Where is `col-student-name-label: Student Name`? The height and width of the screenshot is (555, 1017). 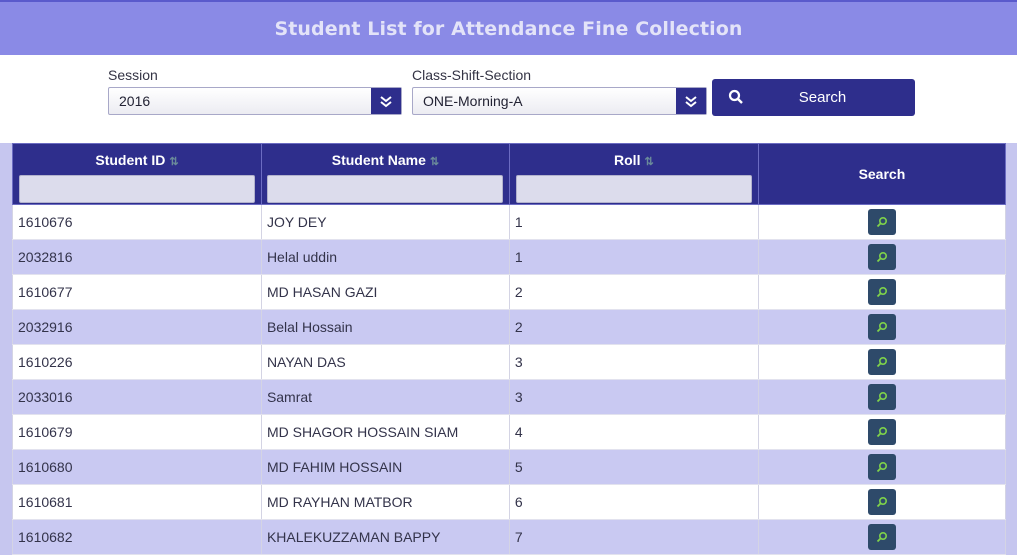
col-student-name-label: Student Name is located at coordinates (378, 160).